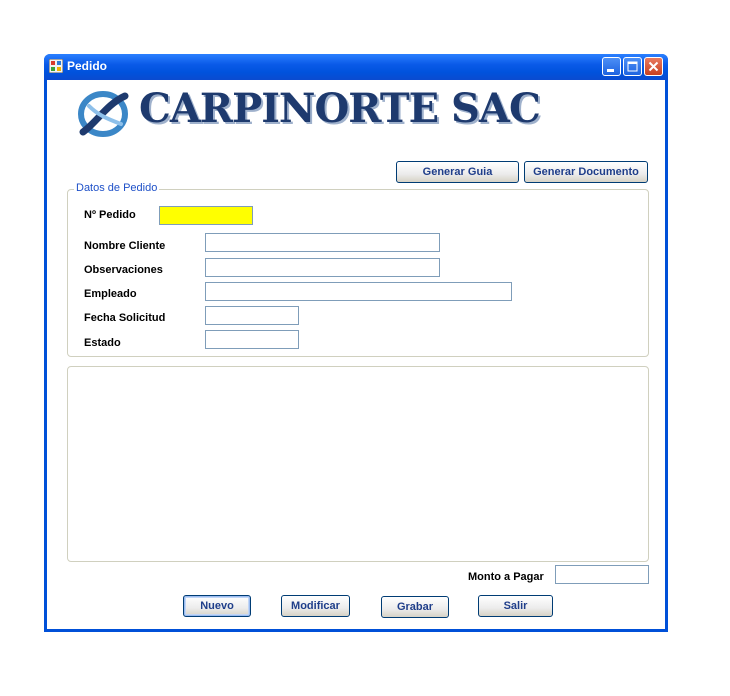  Describe the element at coordinates (611, 66) in the screenshot. I see `minimize-button` at that location.